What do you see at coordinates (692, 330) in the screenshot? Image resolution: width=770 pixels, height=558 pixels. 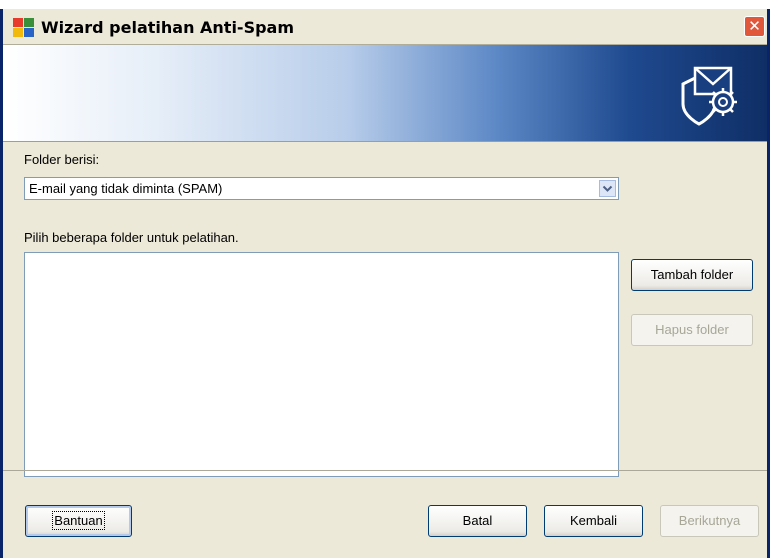 I see `remove-folder-button: Hapus folder` at bounding box center [692, 330].